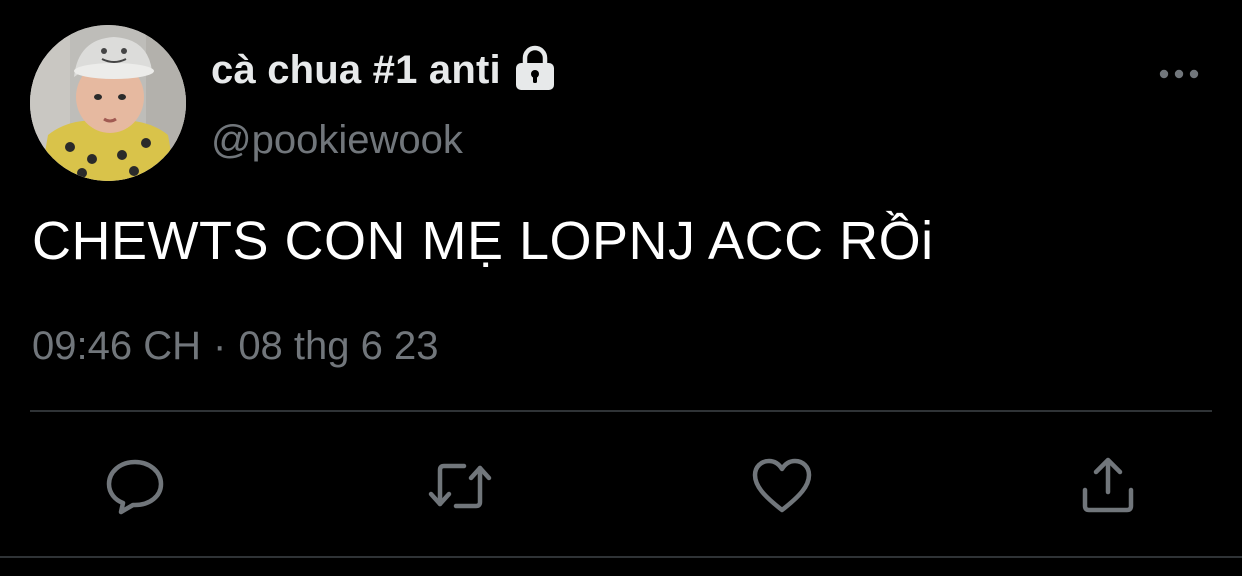 The image size is (1242, 576). Describe the element at coordinates (235, 346) in the screenshot. I see `tweet-timestamp: 09:46 CH · 08 thg 6 23` at that location.